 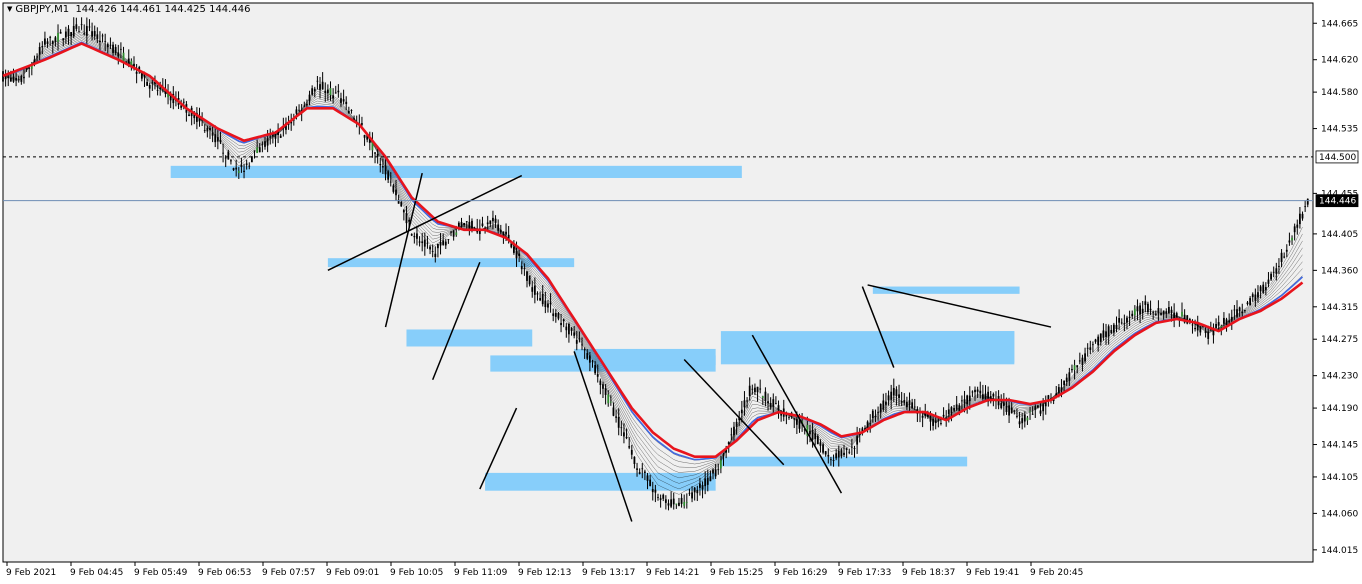 What do you see at coordinates (672, 573) in the screenshot?
I see `x-tick-label: 9 Feb 14:21` at bounding box center [672, 573].